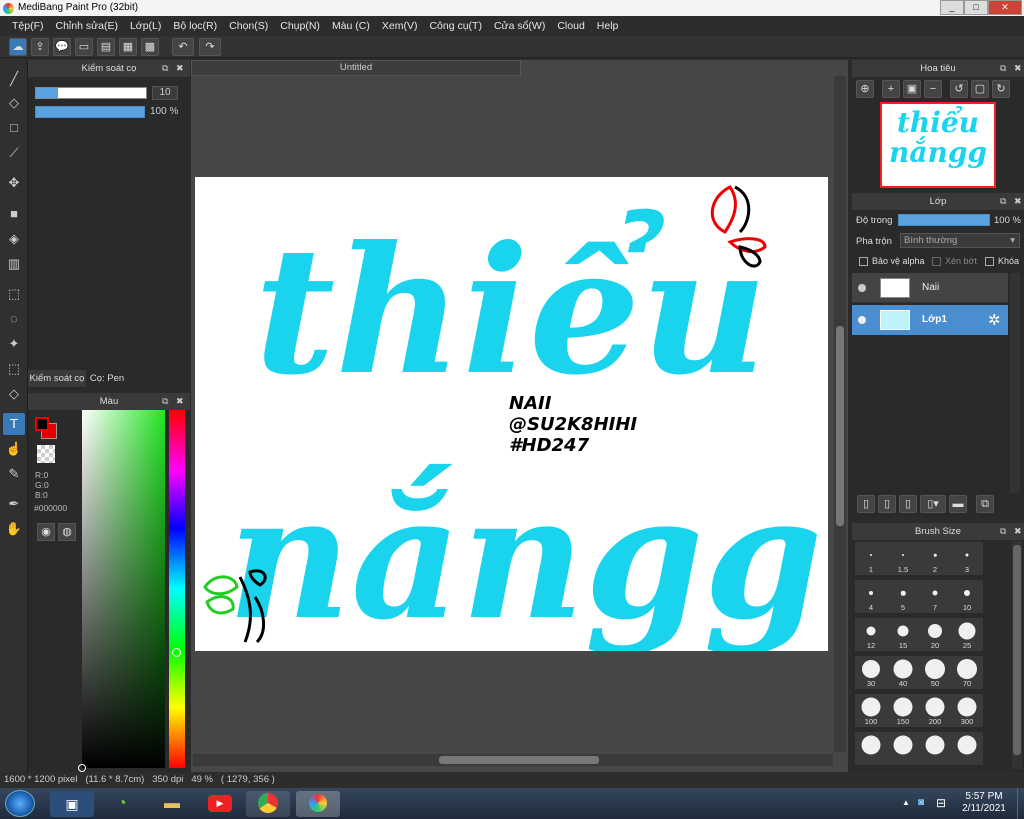 The height and width of the screenshot is (819, 1024). Describe the element at coordinates (90, 112) in the screenshot. I see `brush-opacity-slider` at that location.